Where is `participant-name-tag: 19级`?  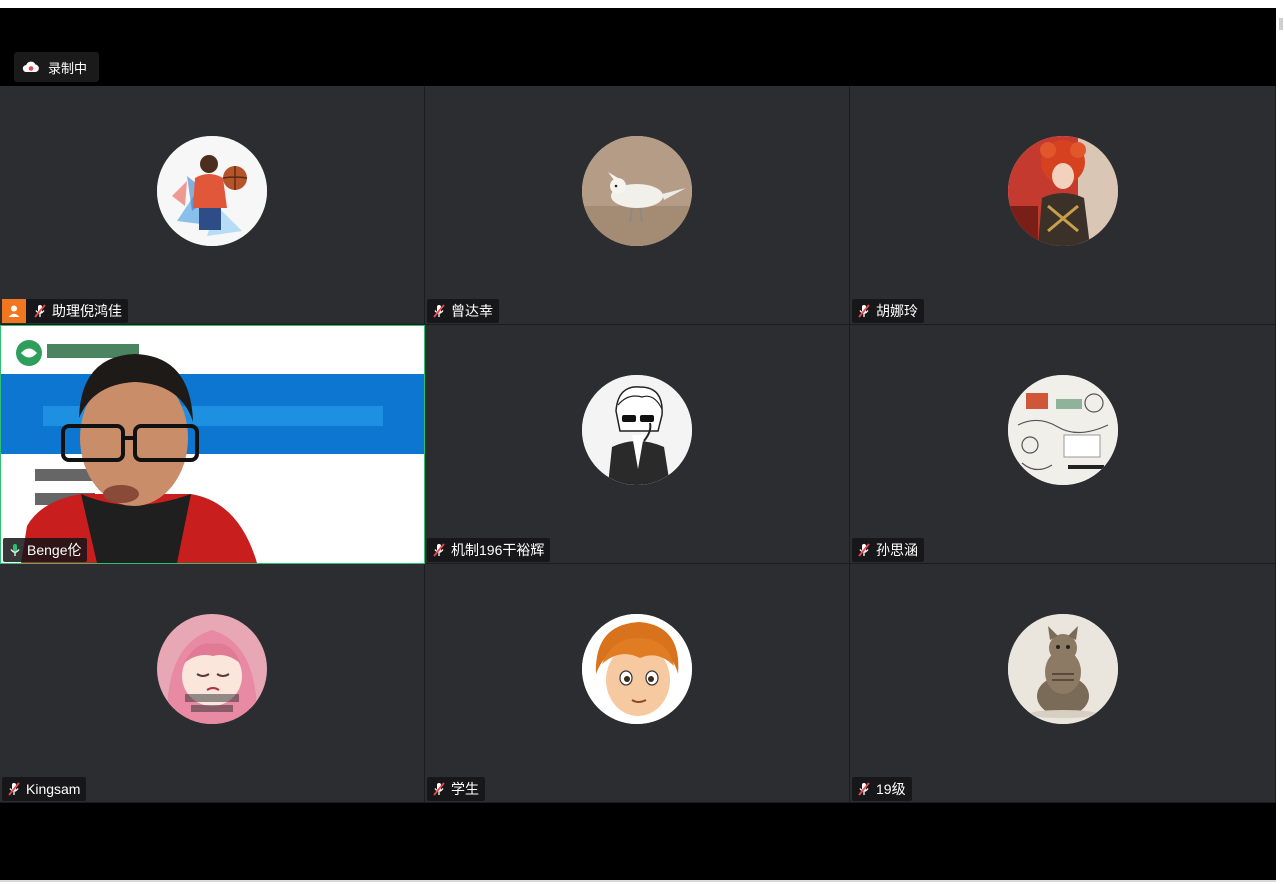
participant-name-tag: 19级 is located at coordinates (882, 789).